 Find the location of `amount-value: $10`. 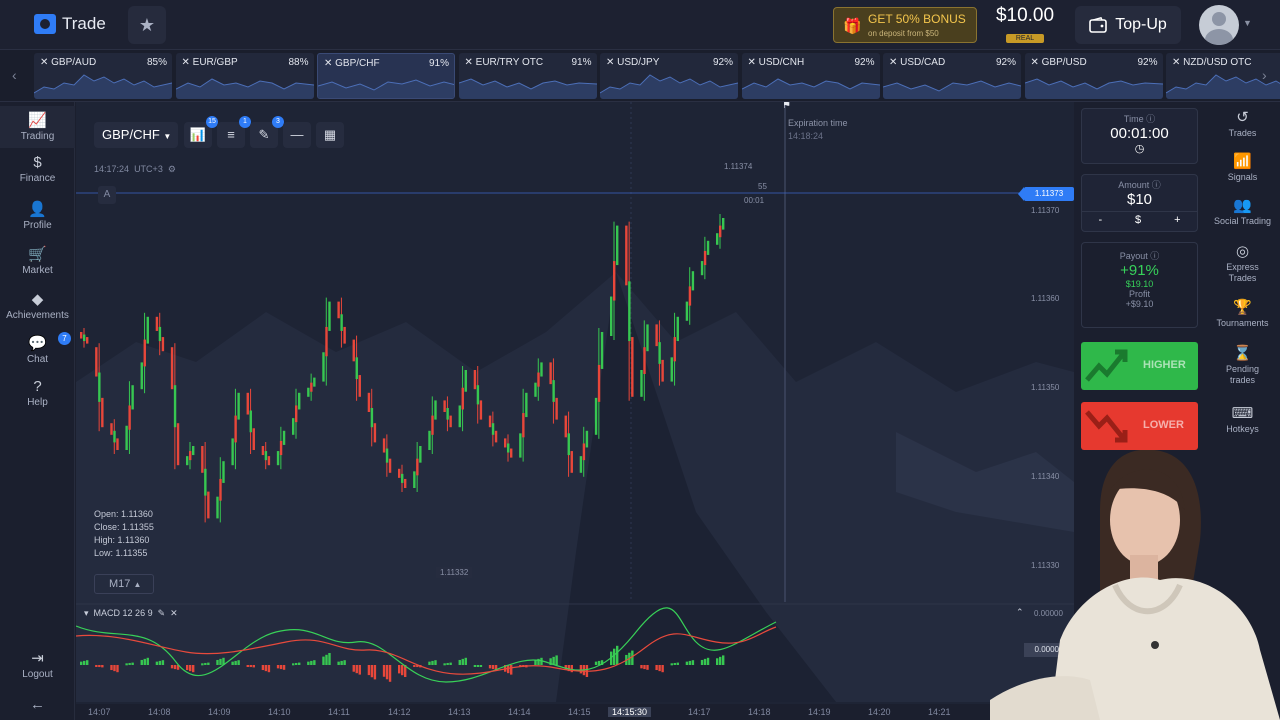

amount-value: $10 is located at coordinates (1139, 199).